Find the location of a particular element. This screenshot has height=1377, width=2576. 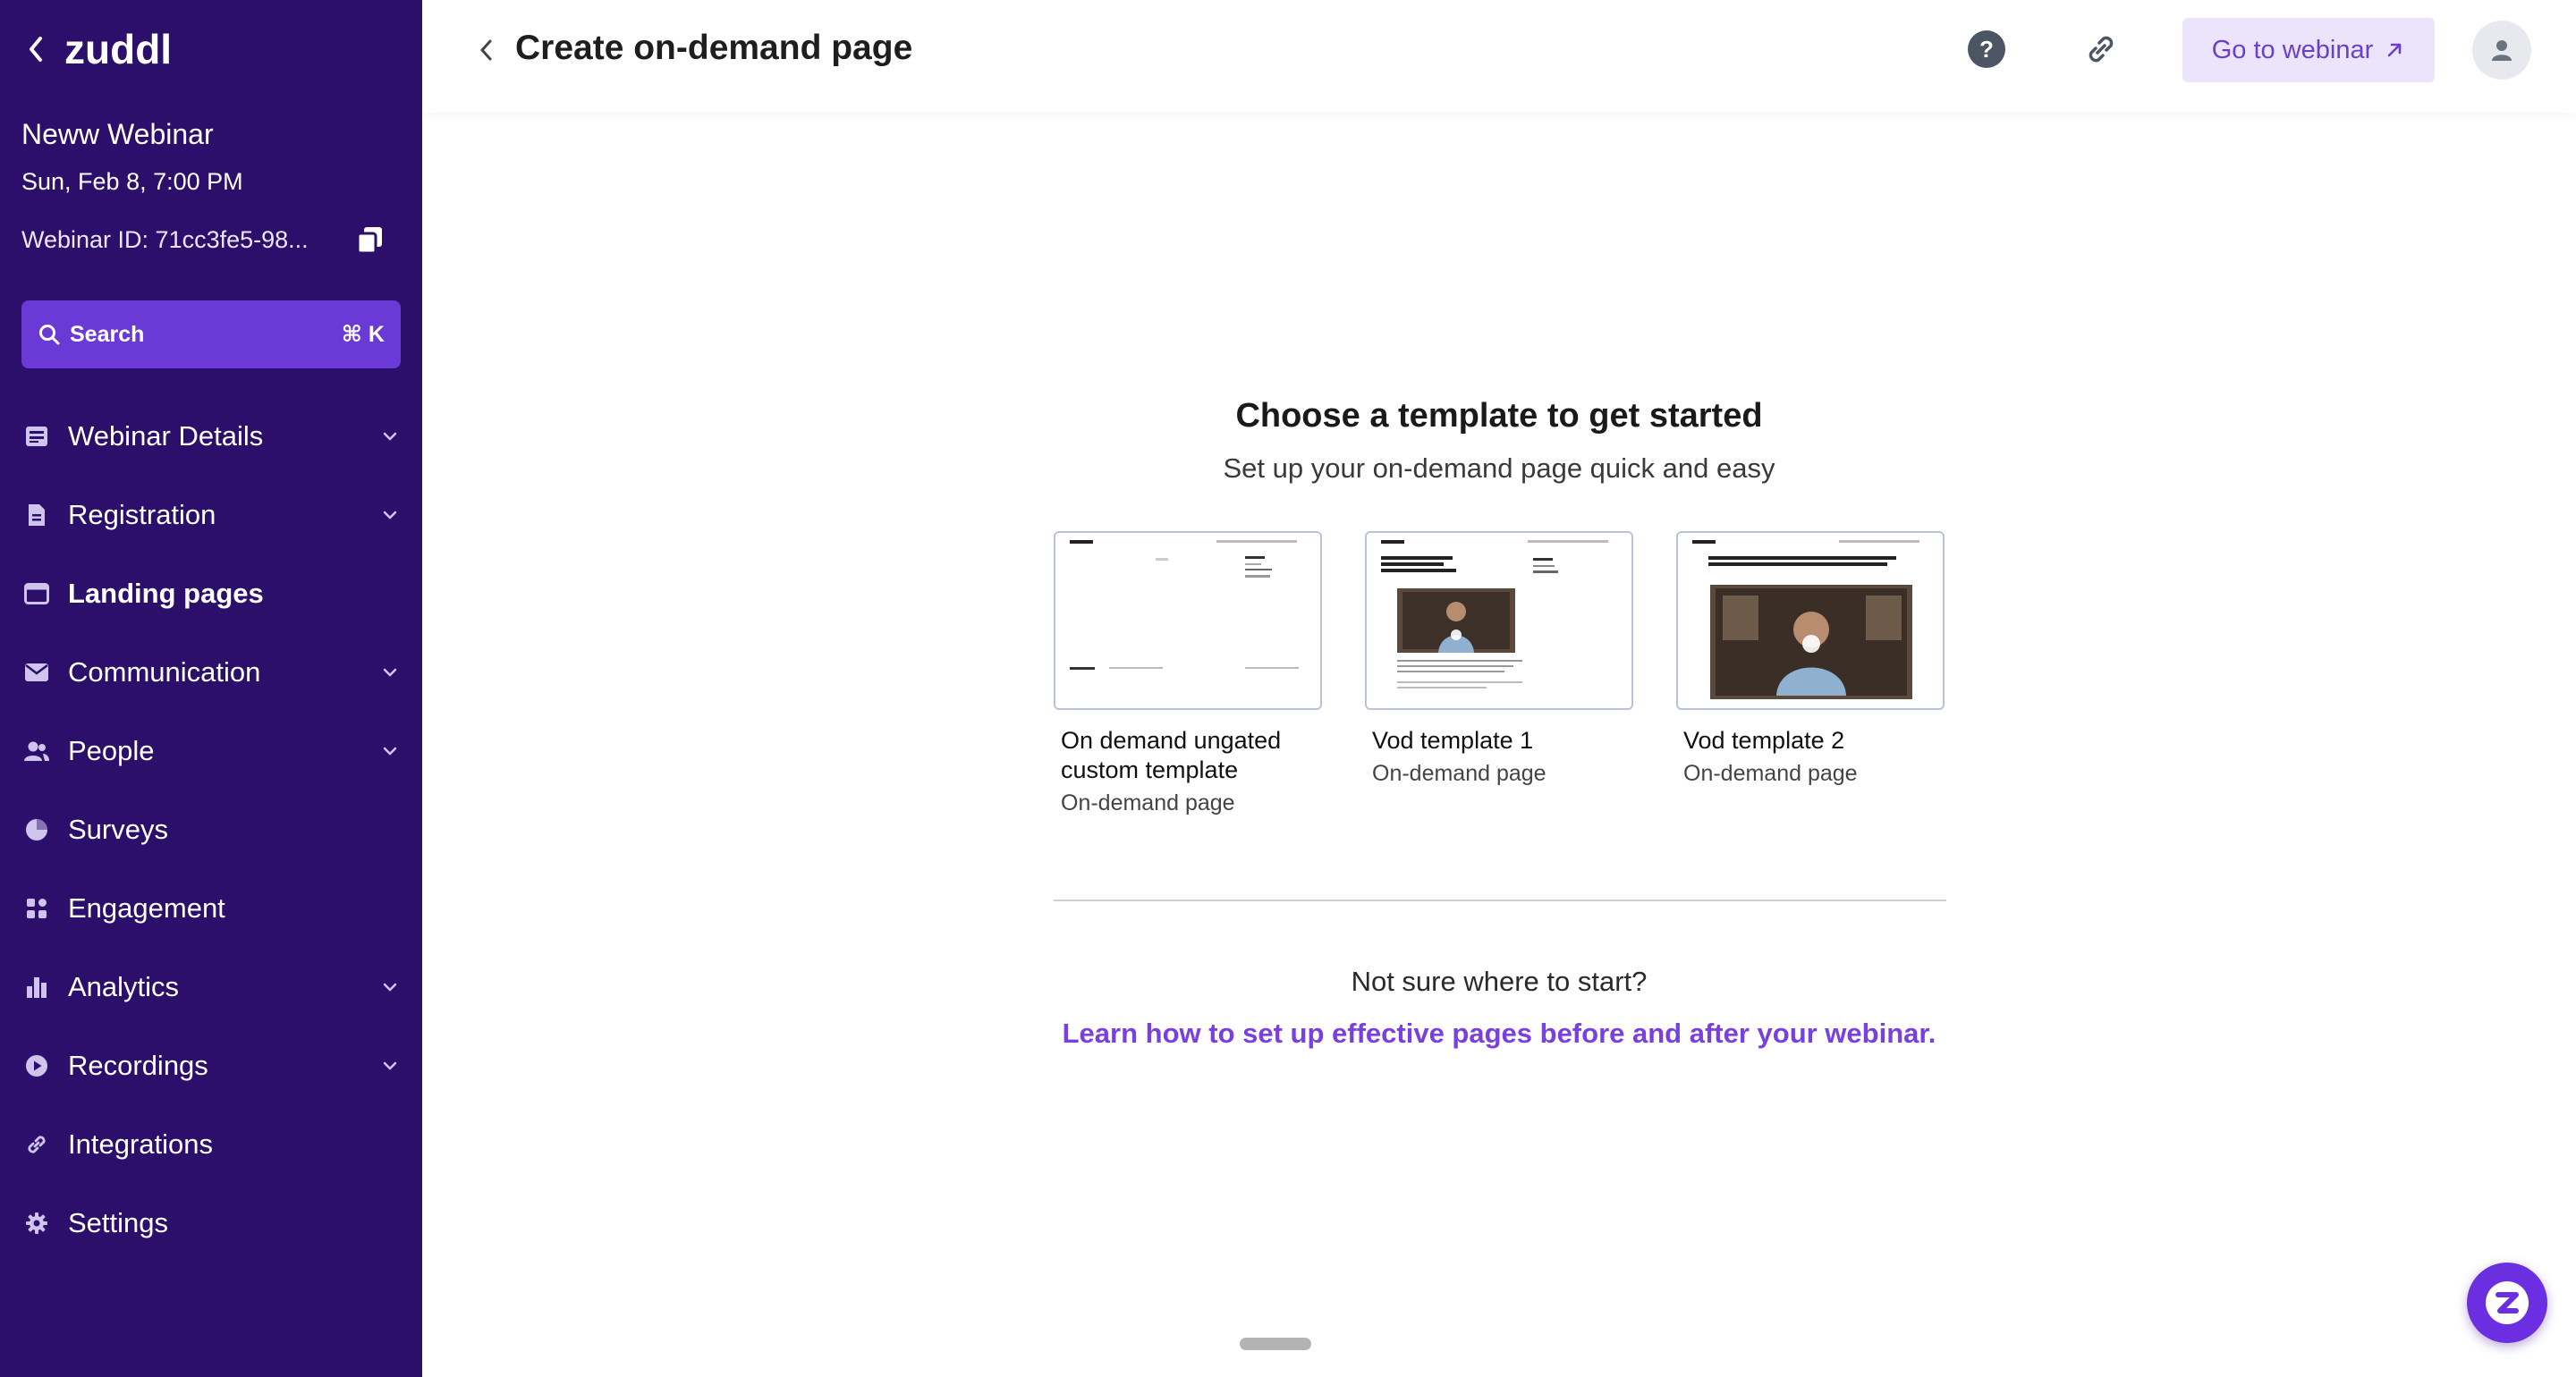

sidebar-item-landing-pages: Landing pages is located at coordinates (211, 593).